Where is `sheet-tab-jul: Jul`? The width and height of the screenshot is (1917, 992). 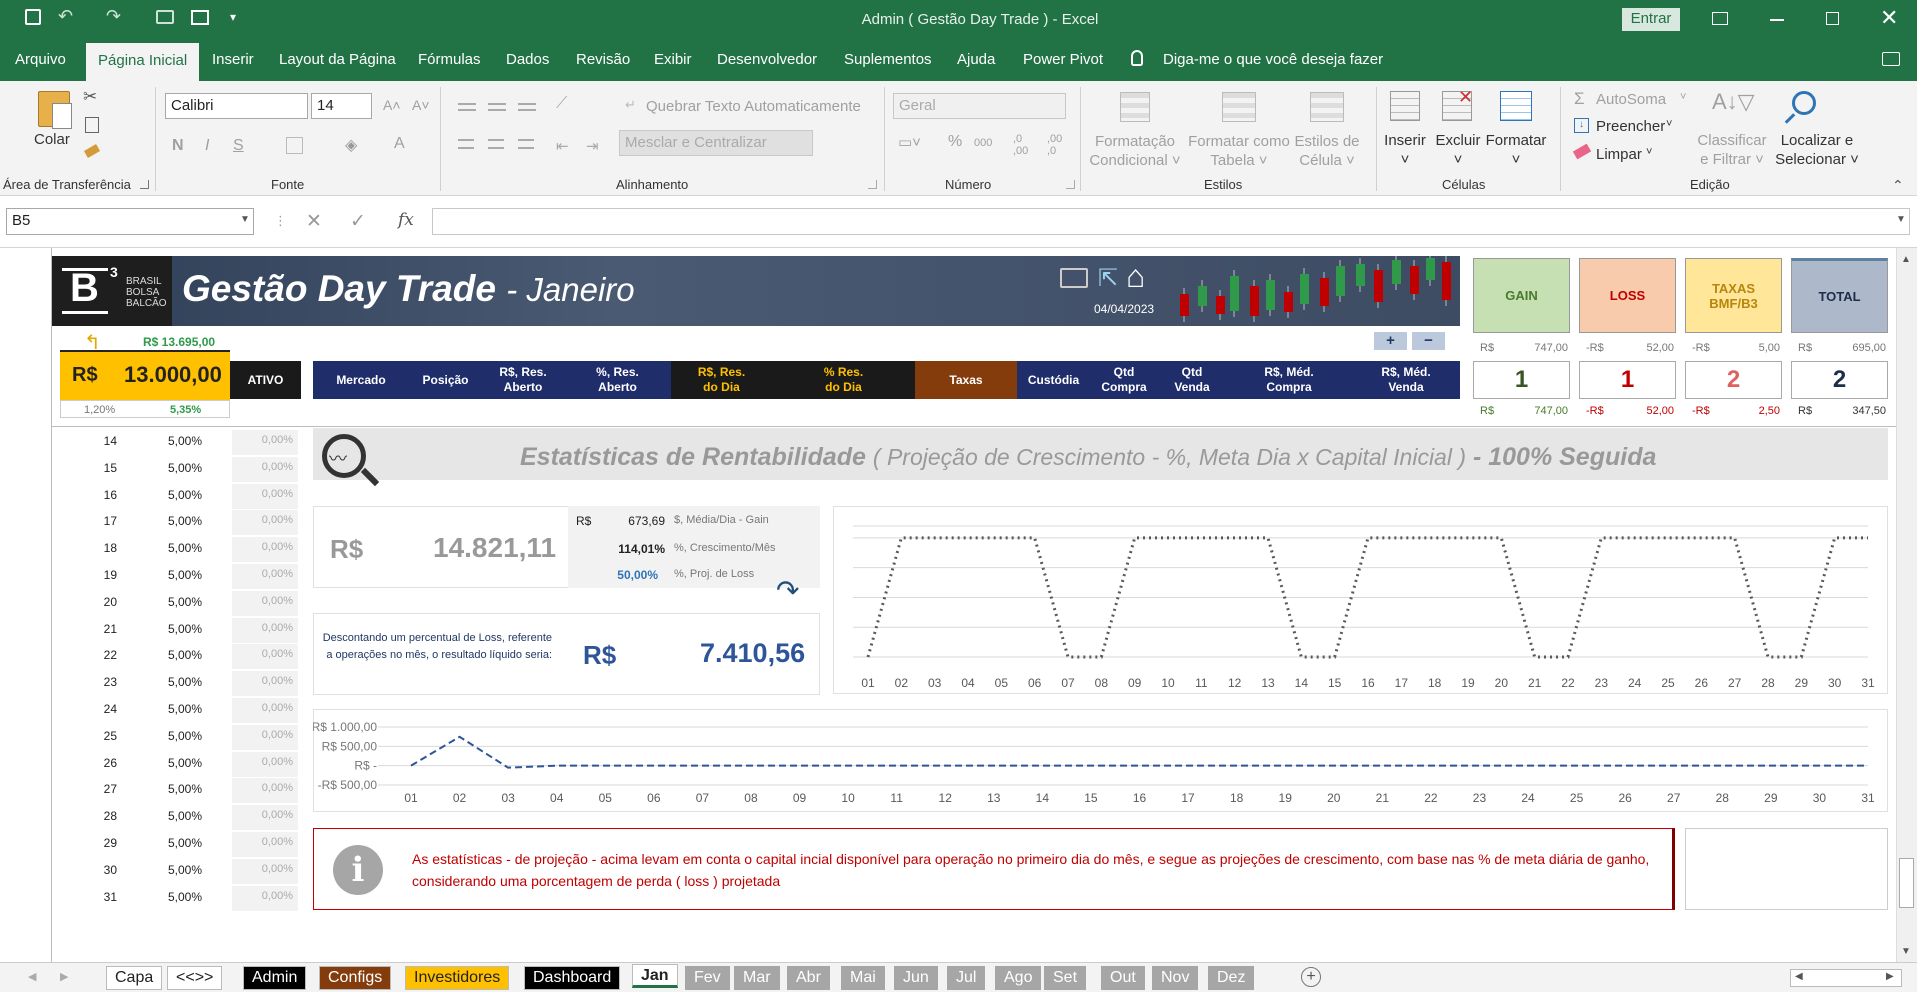 sheet-tab-jul: Jul is located at coordinates (966, 978).